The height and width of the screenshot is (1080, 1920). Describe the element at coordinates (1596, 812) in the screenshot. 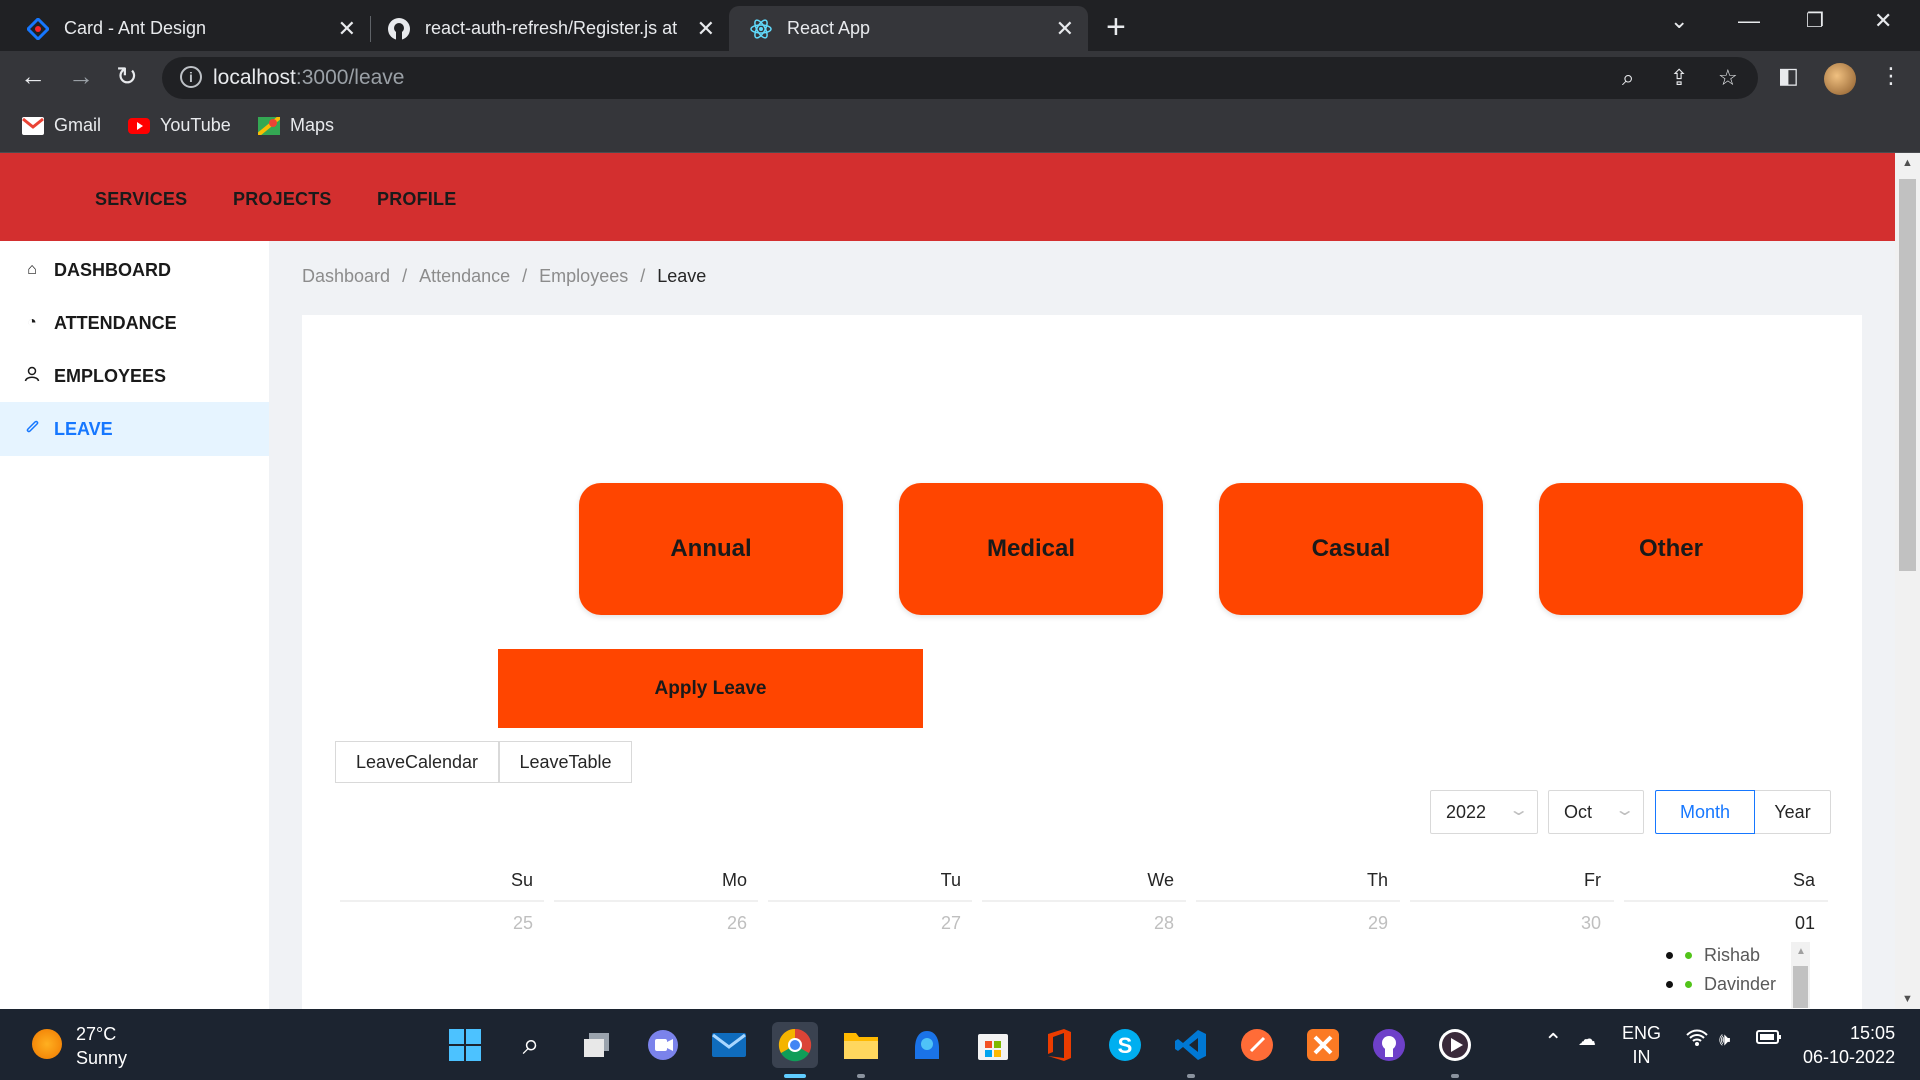

I see `month-select: Oct ⌄` at that location.